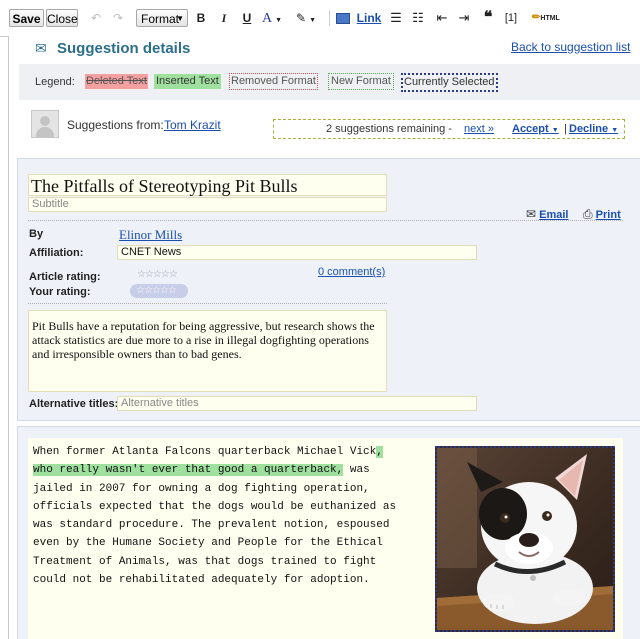 This screenshot has height=639, width=640. I want to click on format-label: Format, so click(160, 19).